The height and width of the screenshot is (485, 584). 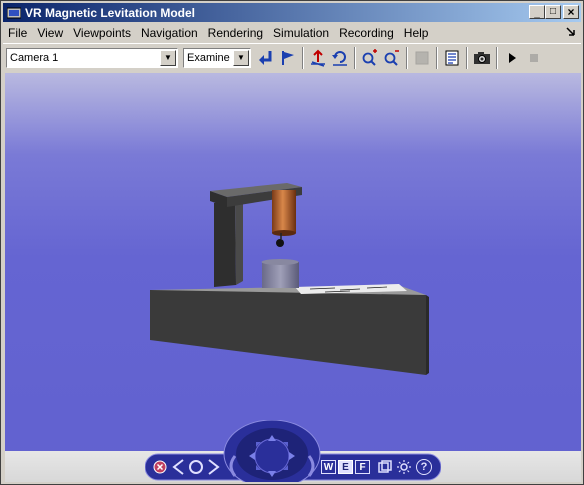 I want to click on examine-mode-label: E, so click(x=345, y=467).